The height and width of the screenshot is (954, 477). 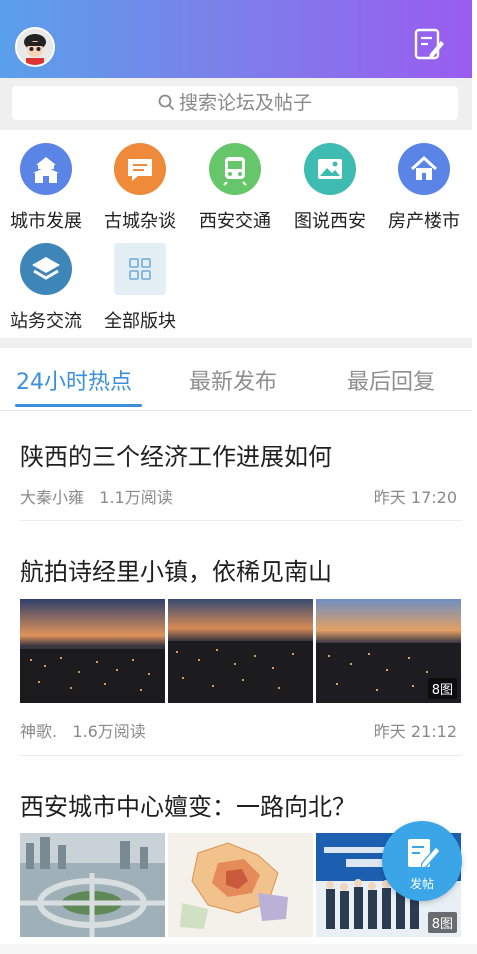 I want to click on search-area: 搜索论坛及帖子, so click(x=236, y=104).